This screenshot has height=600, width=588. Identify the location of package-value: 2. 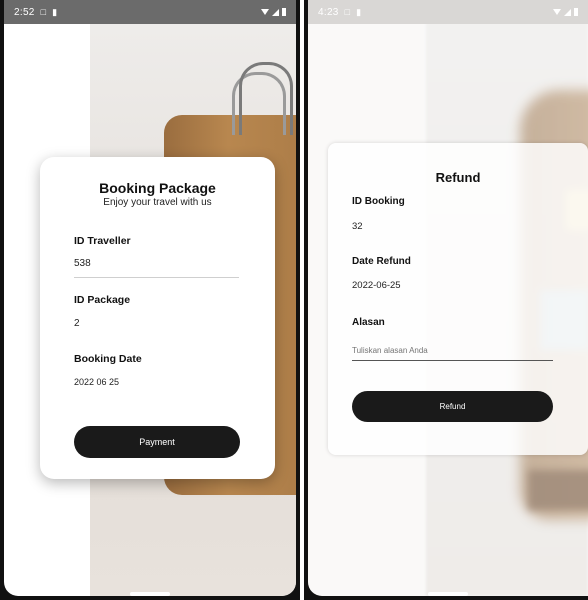
(77, 323).